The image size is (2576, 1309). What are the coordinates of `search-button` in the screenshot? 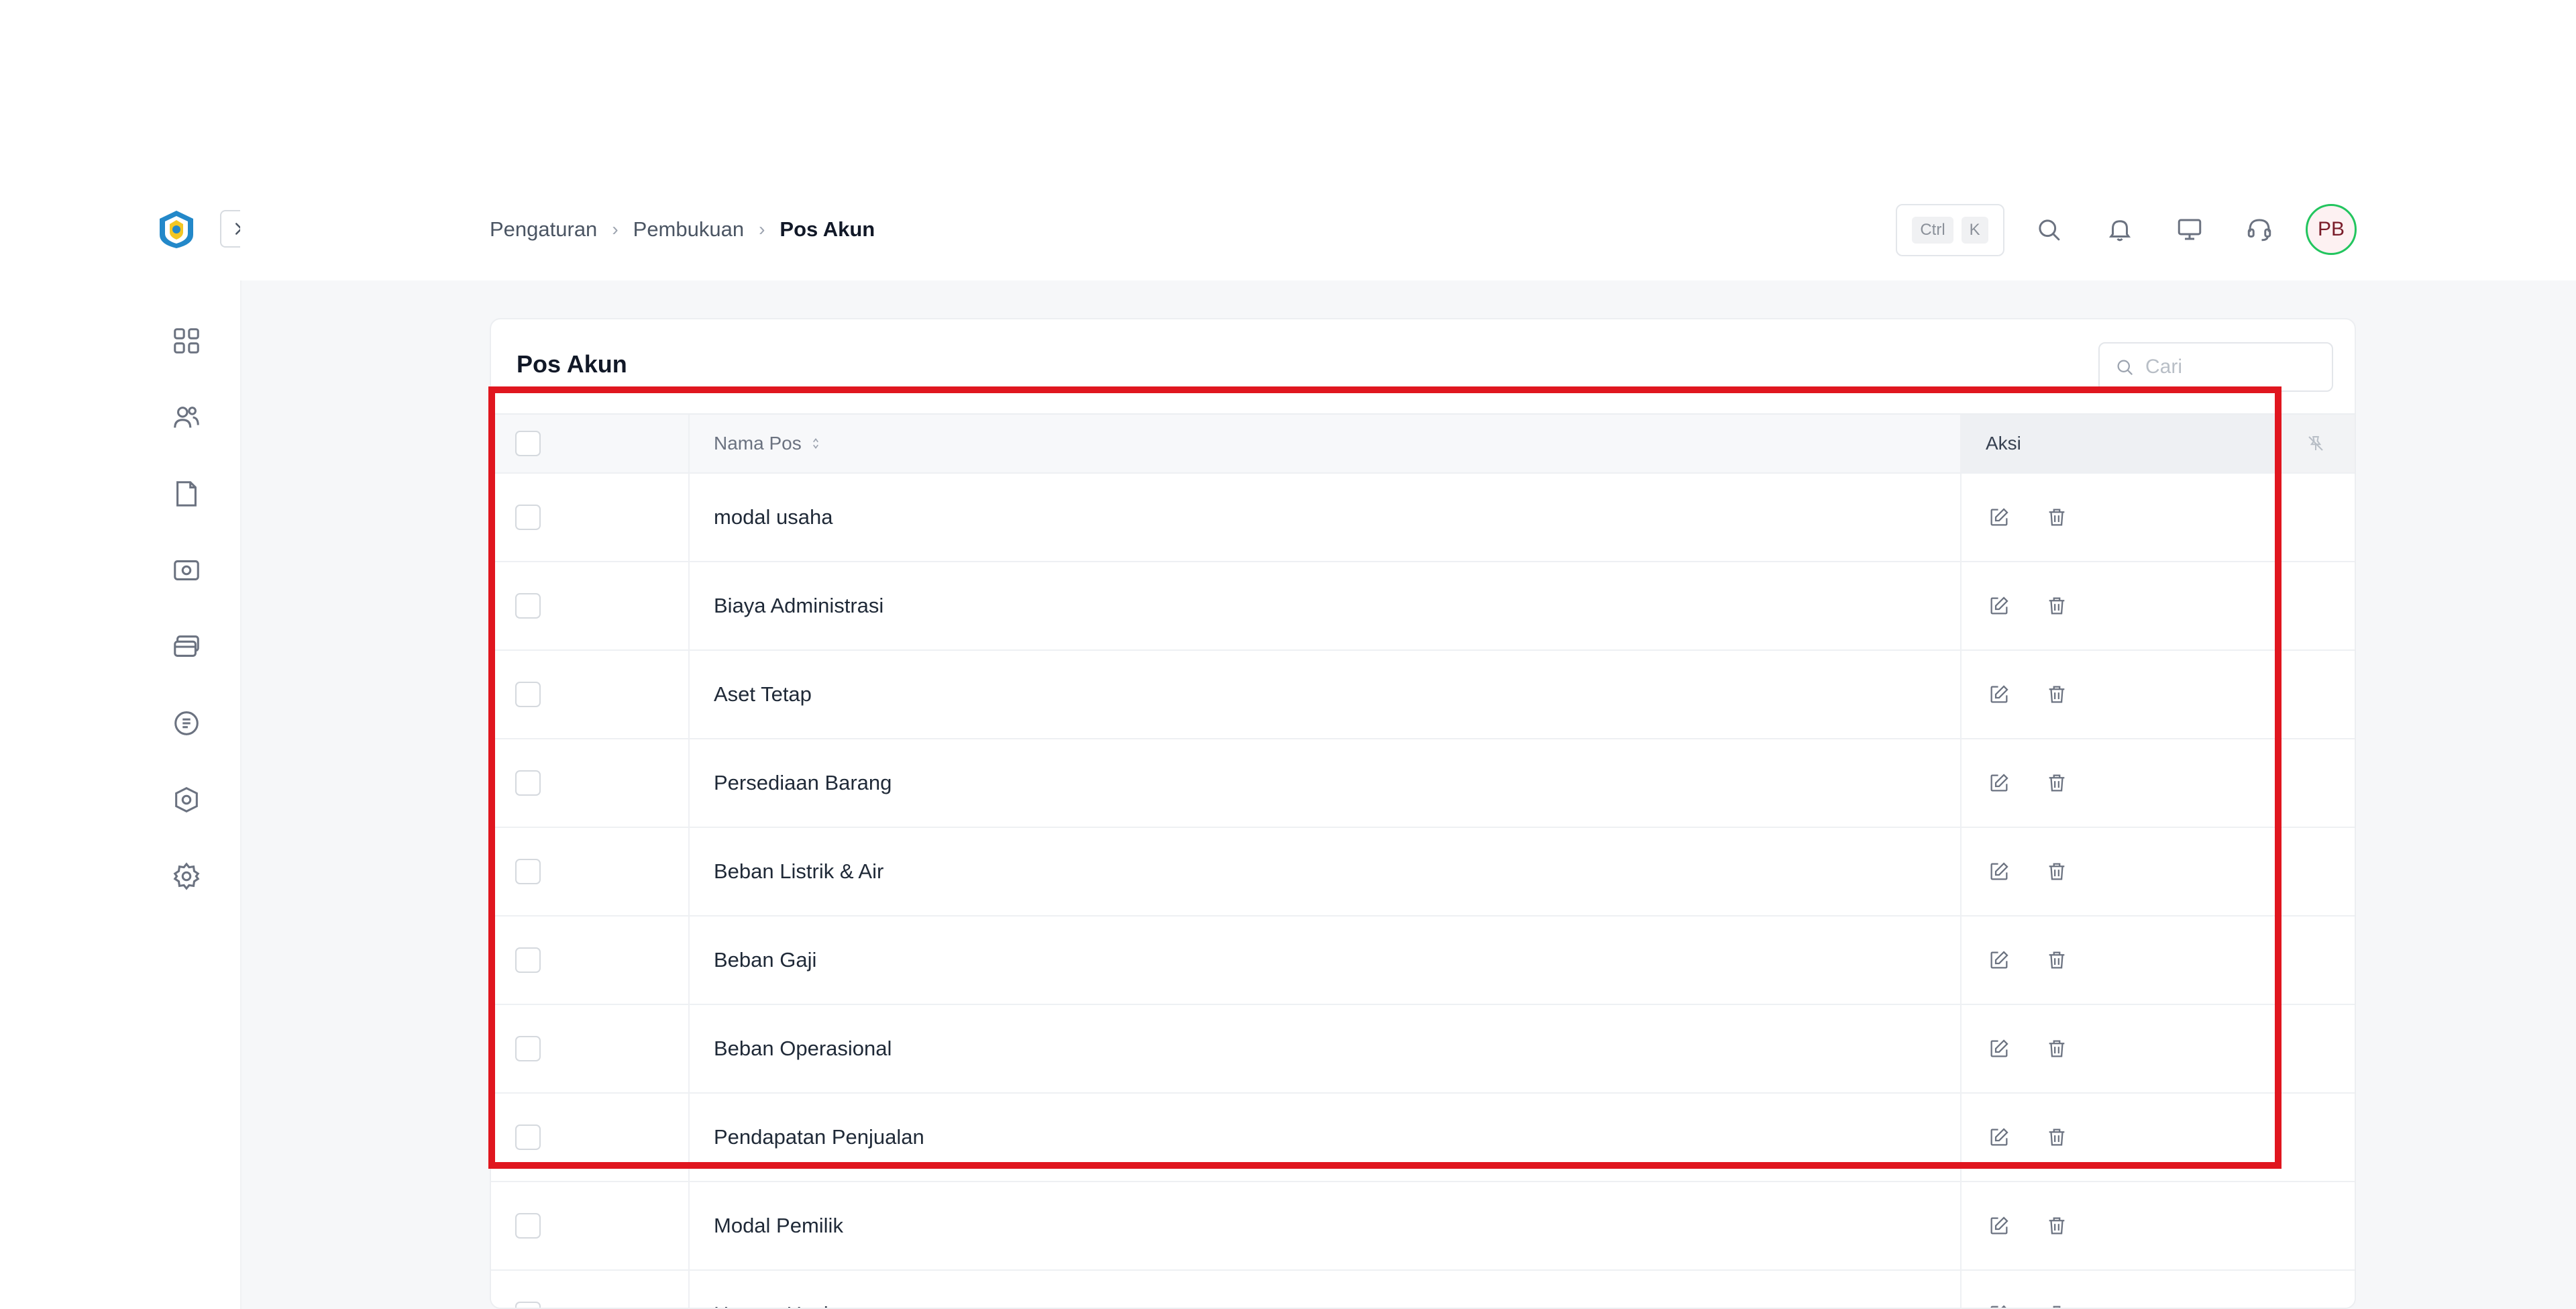 It's located at (2048, 229).